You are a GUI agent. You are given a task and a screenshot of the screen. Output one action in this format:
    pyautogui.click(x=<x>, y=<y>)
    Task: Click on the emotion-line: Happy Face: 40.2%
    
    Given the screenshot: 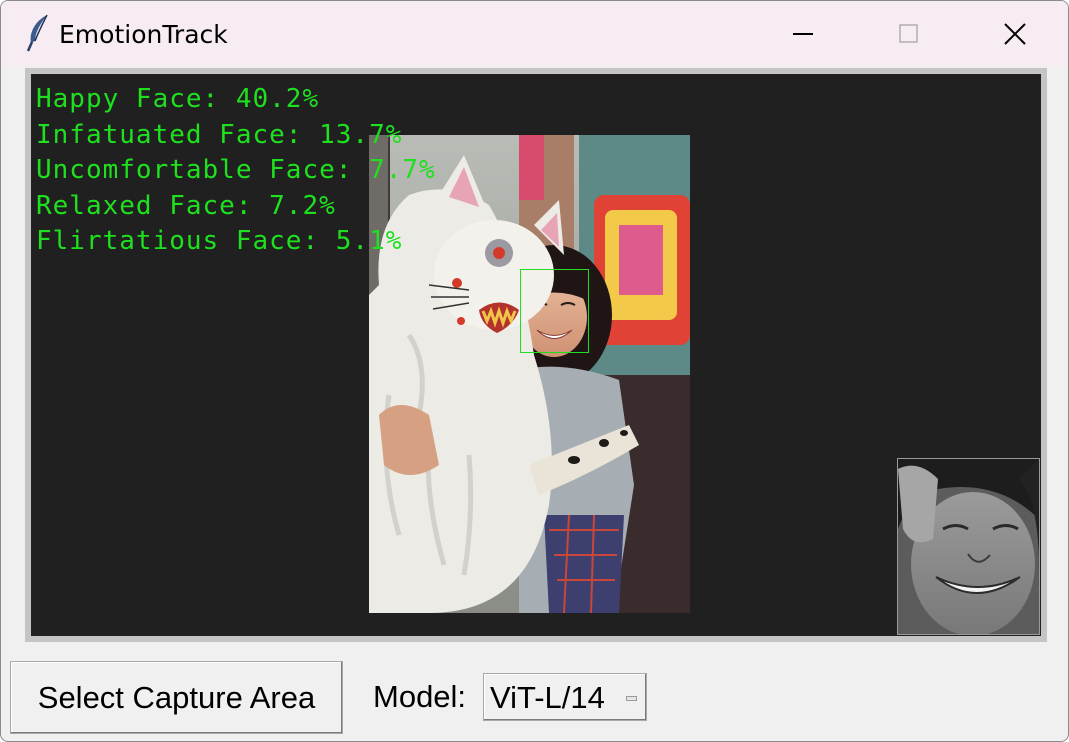 What is the action you would take?
    pyautogui.click(x=178, y=99)
    